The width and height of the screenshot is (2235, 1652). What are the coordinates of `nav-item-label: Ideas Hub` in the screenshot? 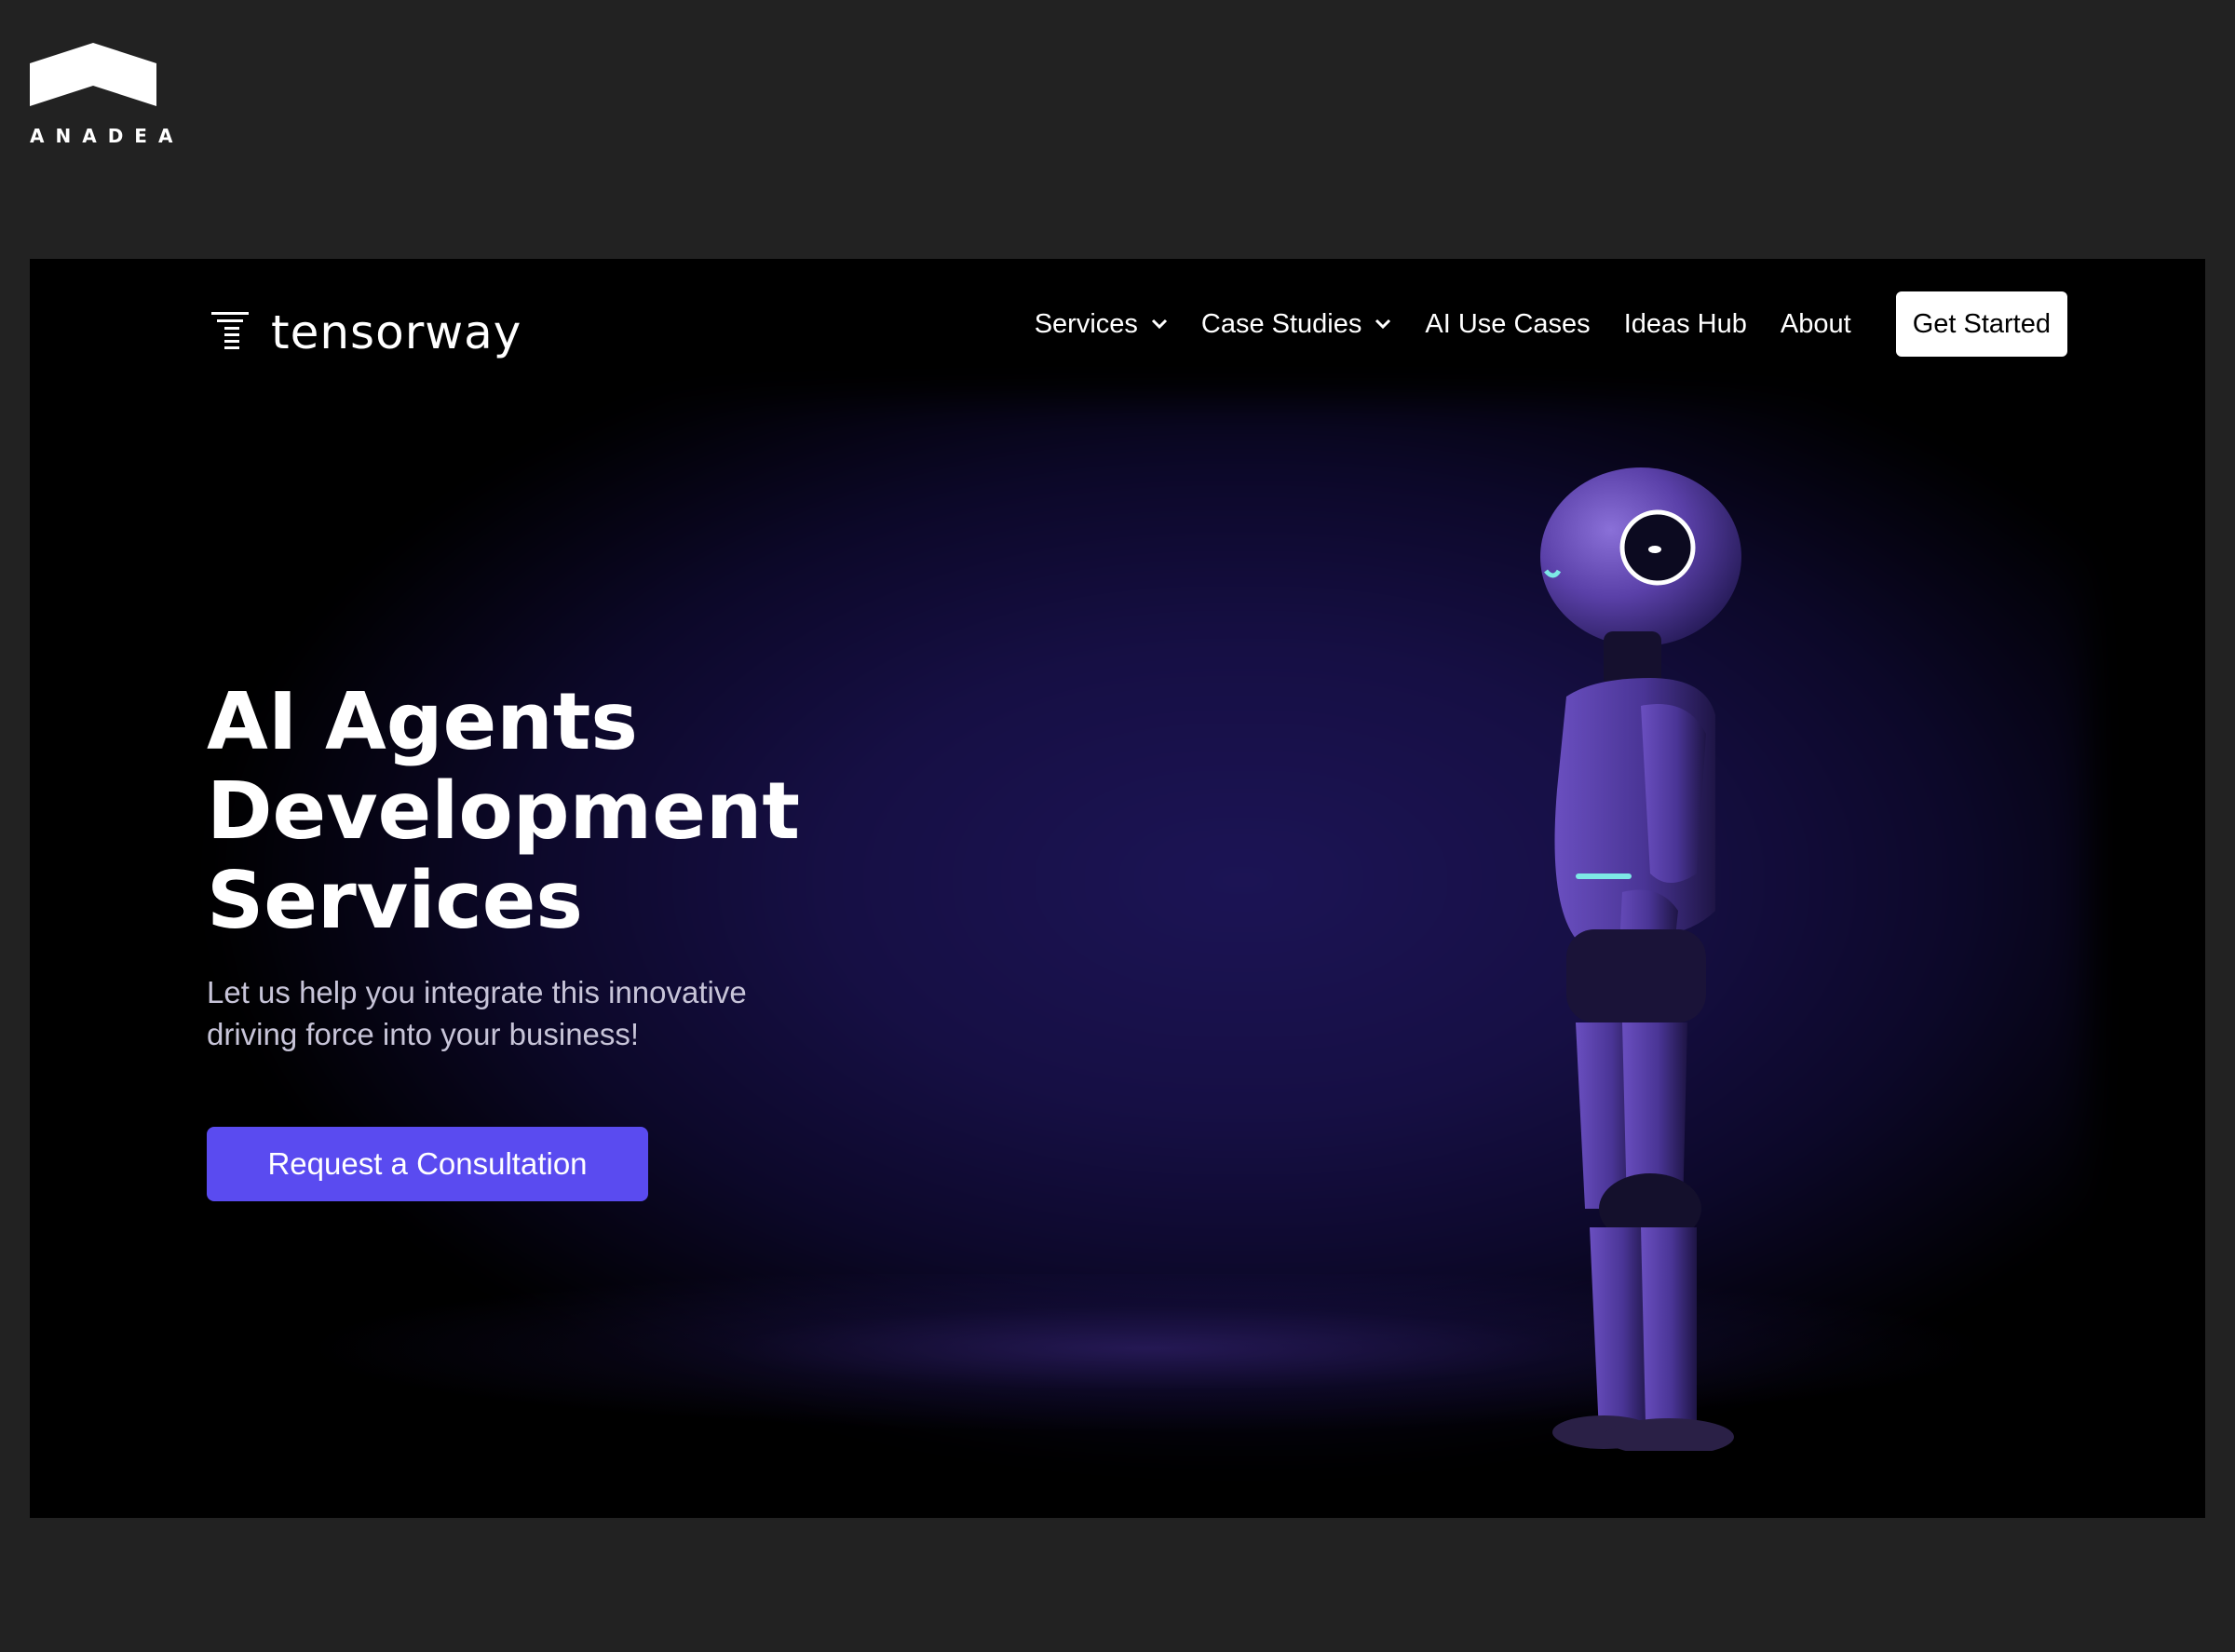 It's located at (1685, 323).